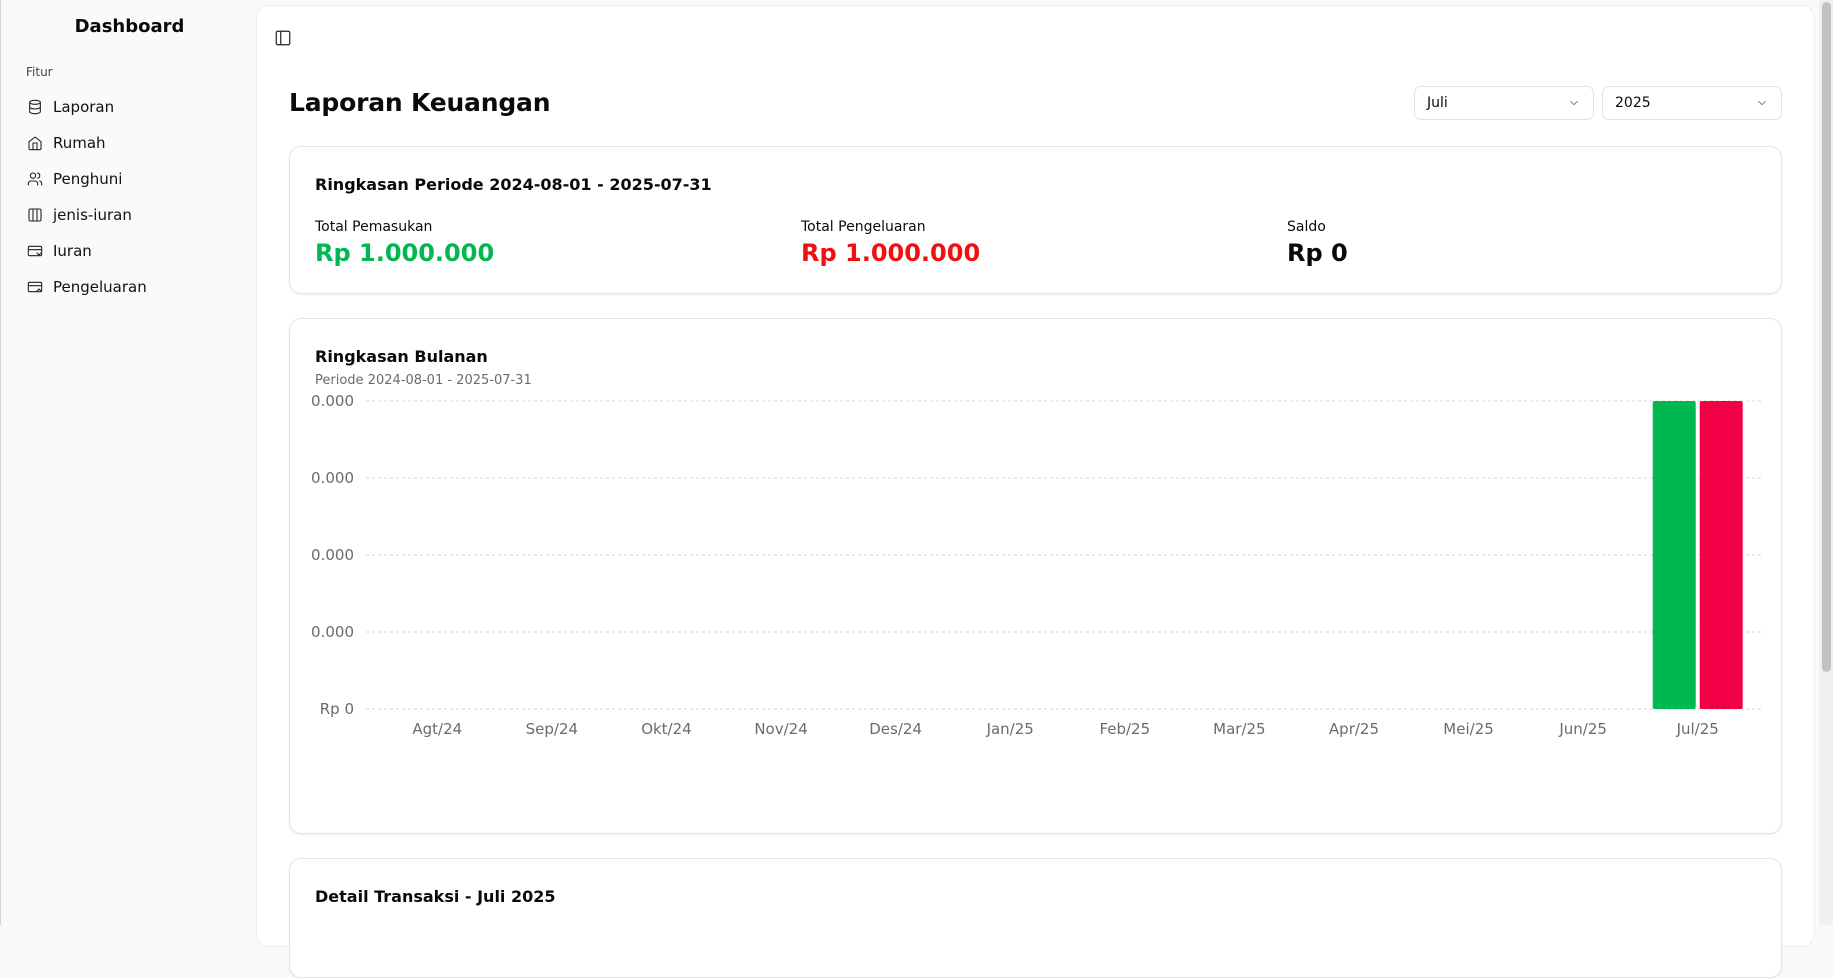 Image resolution: width=1833 pixels, height=978 pixels. I want to click on y-tick-label: 000.000, so click(323, 401).